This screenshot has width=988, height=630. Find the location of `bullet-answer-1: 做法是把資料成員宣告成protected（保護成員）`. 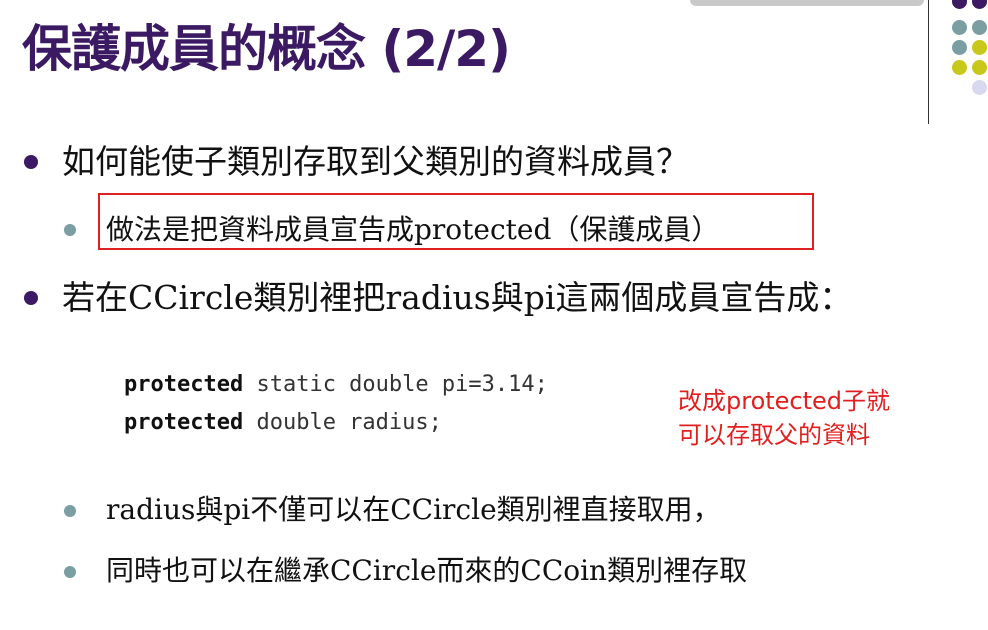

bullet-answer-1: 做法是把資料成員宣告成protected（保護成員） is located at coordinates (413, 229).